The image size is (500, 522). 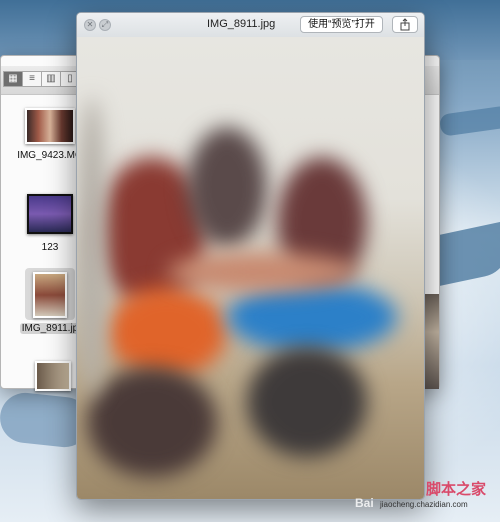 I want to click on selection-highlight, so click(x=50, y=294).